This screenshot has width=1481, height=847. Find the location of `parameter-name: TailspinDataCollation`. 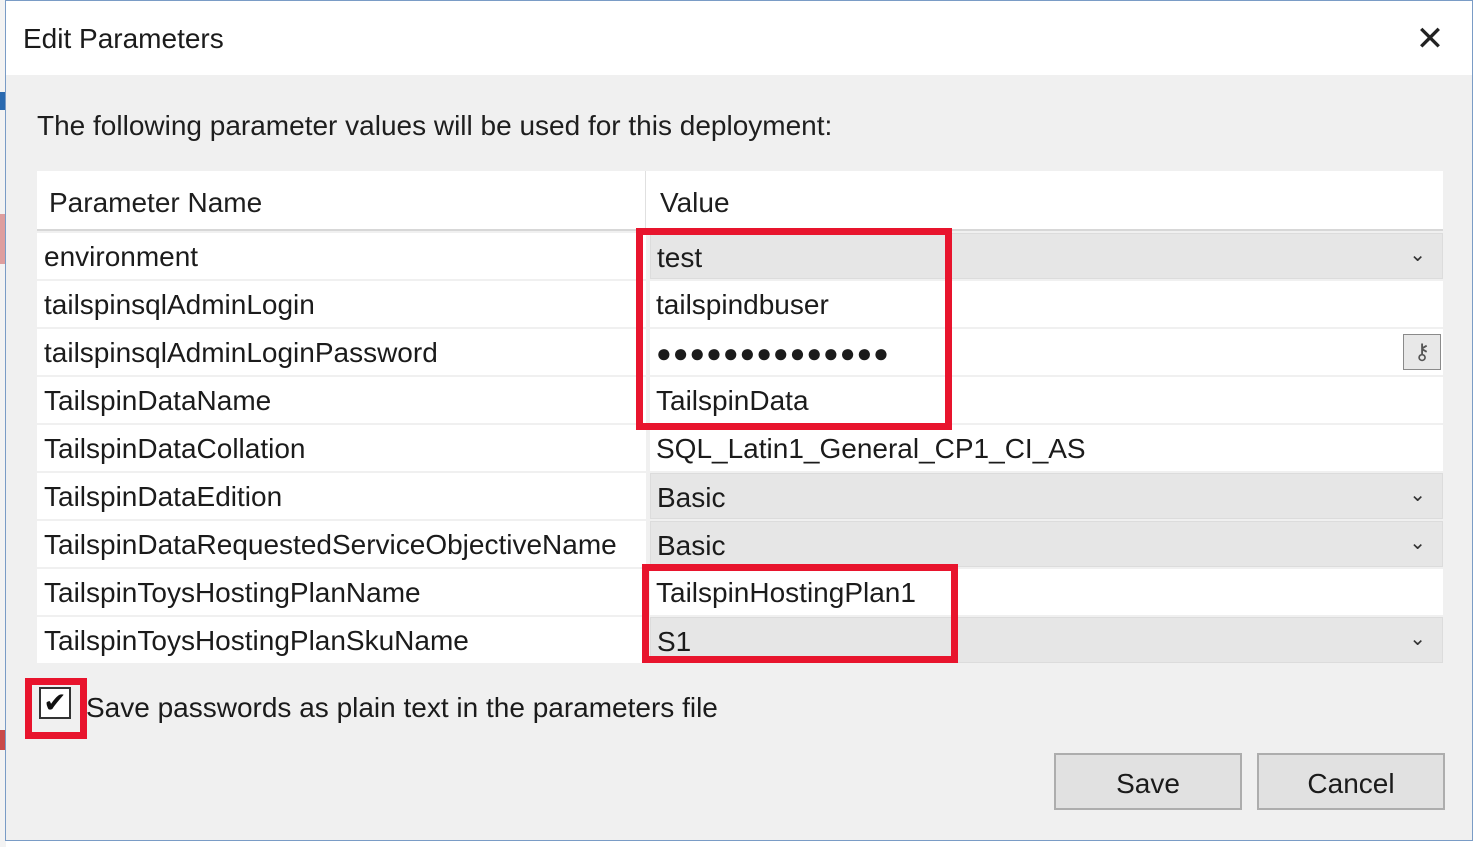

parameter-name: TailspinDataCollation is located at coordinates (341, 448).